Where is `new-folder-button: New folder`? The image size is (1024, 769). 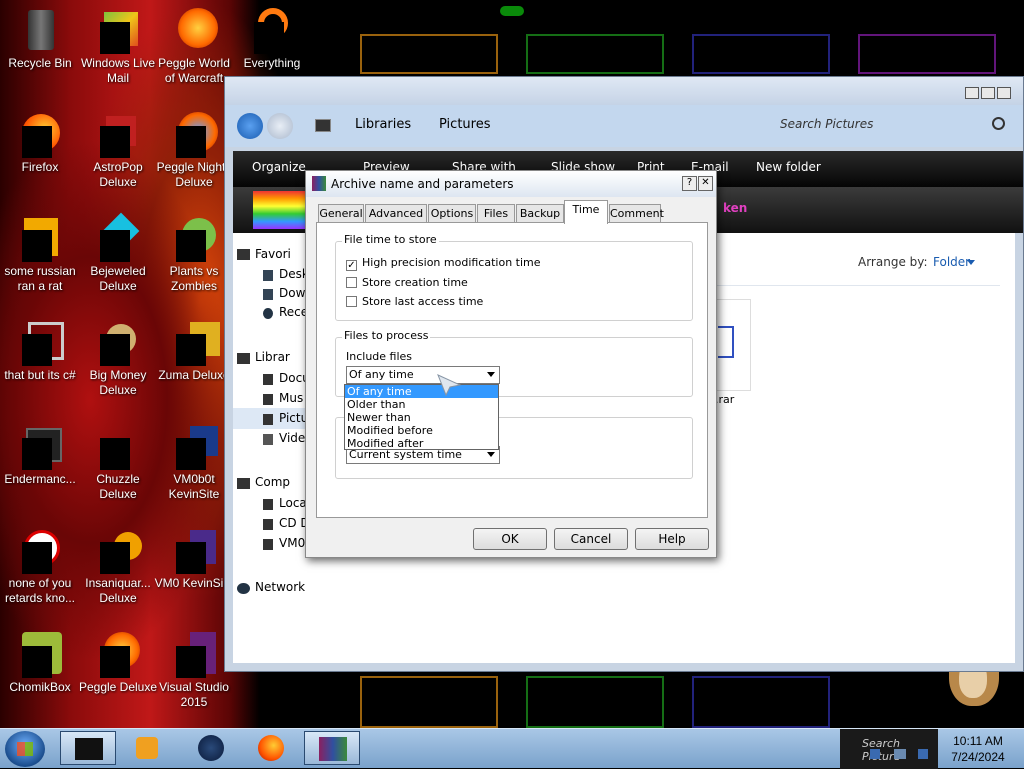 new-folder-button: New folder is located at coordinates (788, 167).